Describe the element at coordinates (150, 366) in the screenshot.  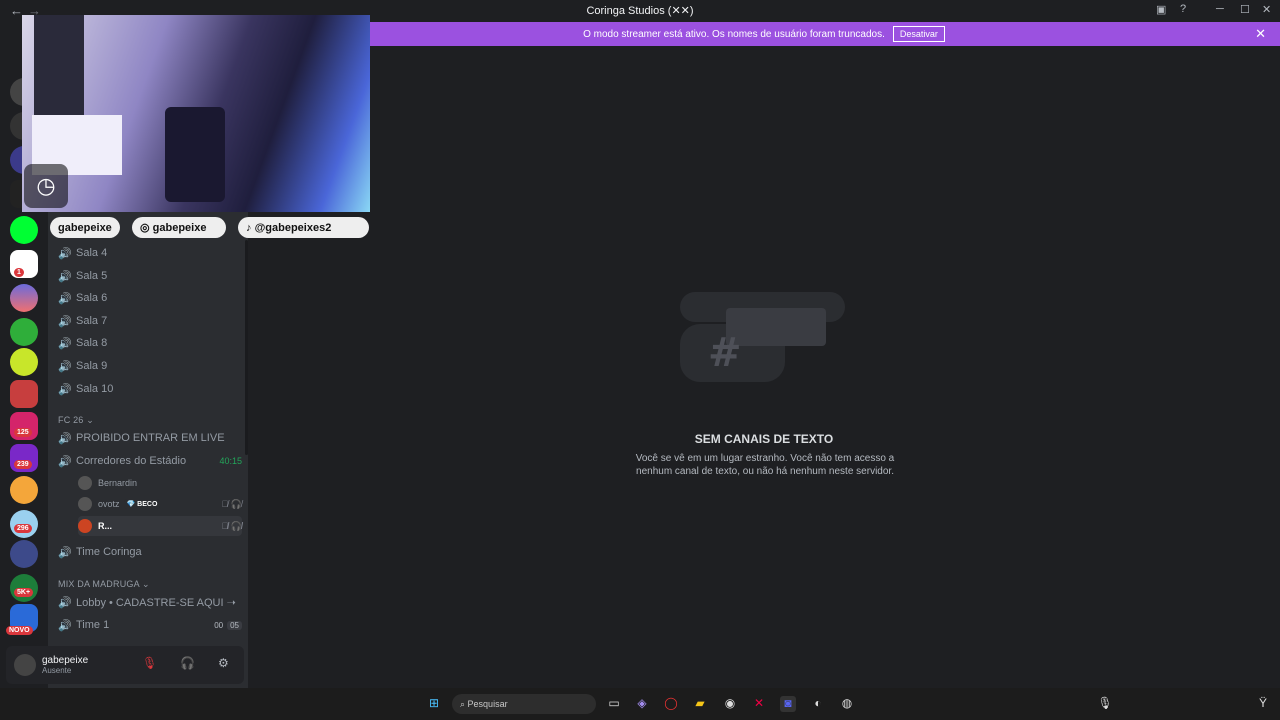
I see `voice-channel: 🔊 Sala 9` at that location.